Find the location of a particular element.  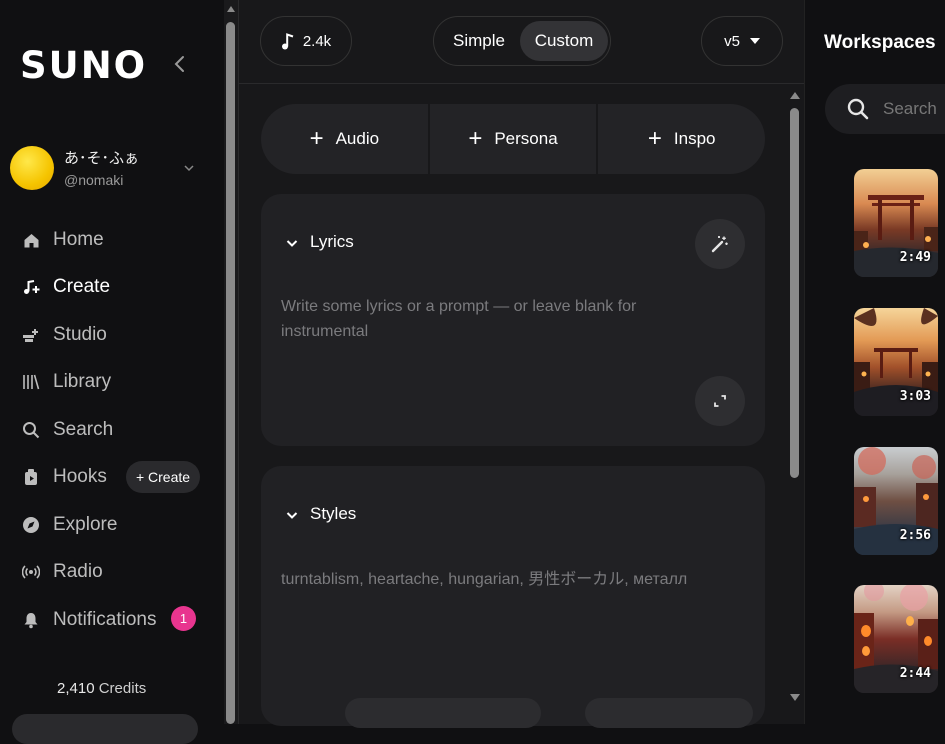

magic-wand-icon is located at coordinates (720, 244).